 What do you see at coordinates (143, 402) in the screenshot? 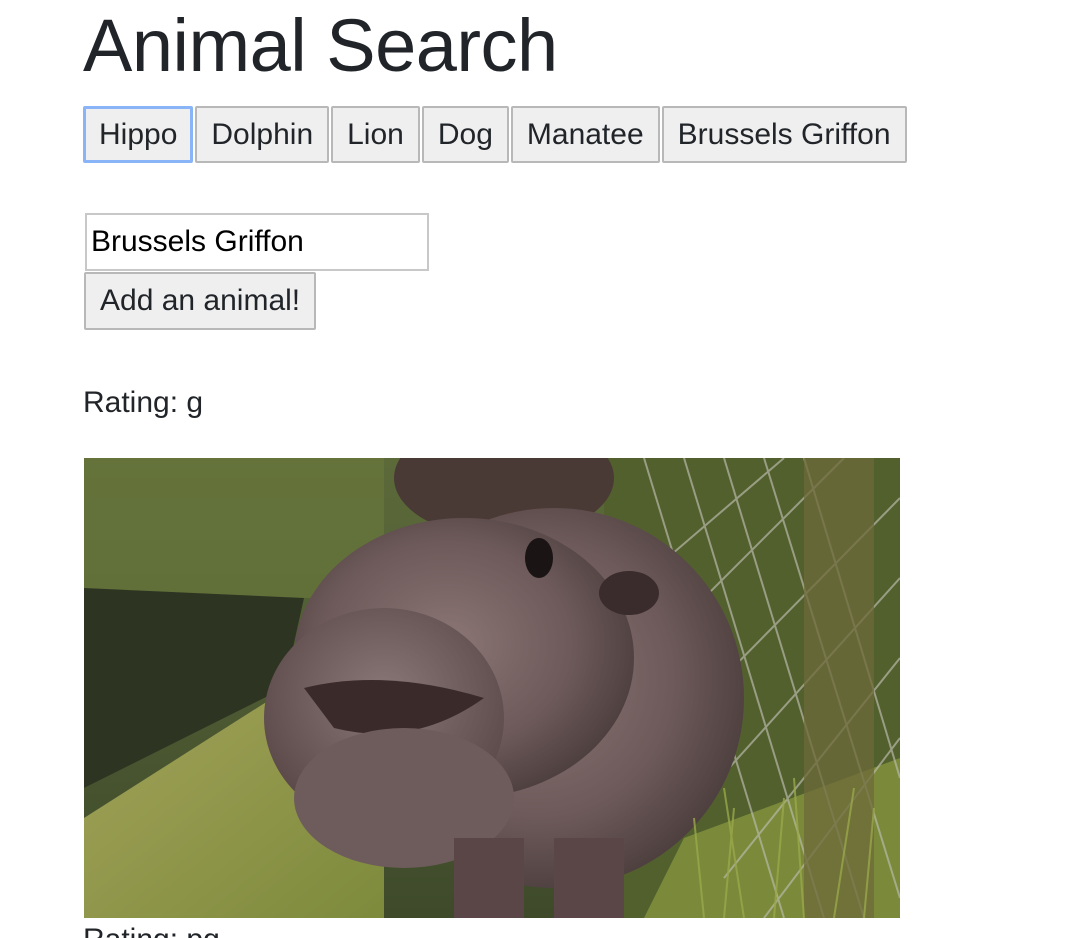
I see `rating-text: Rating: g` at bounding box center [143, 402].